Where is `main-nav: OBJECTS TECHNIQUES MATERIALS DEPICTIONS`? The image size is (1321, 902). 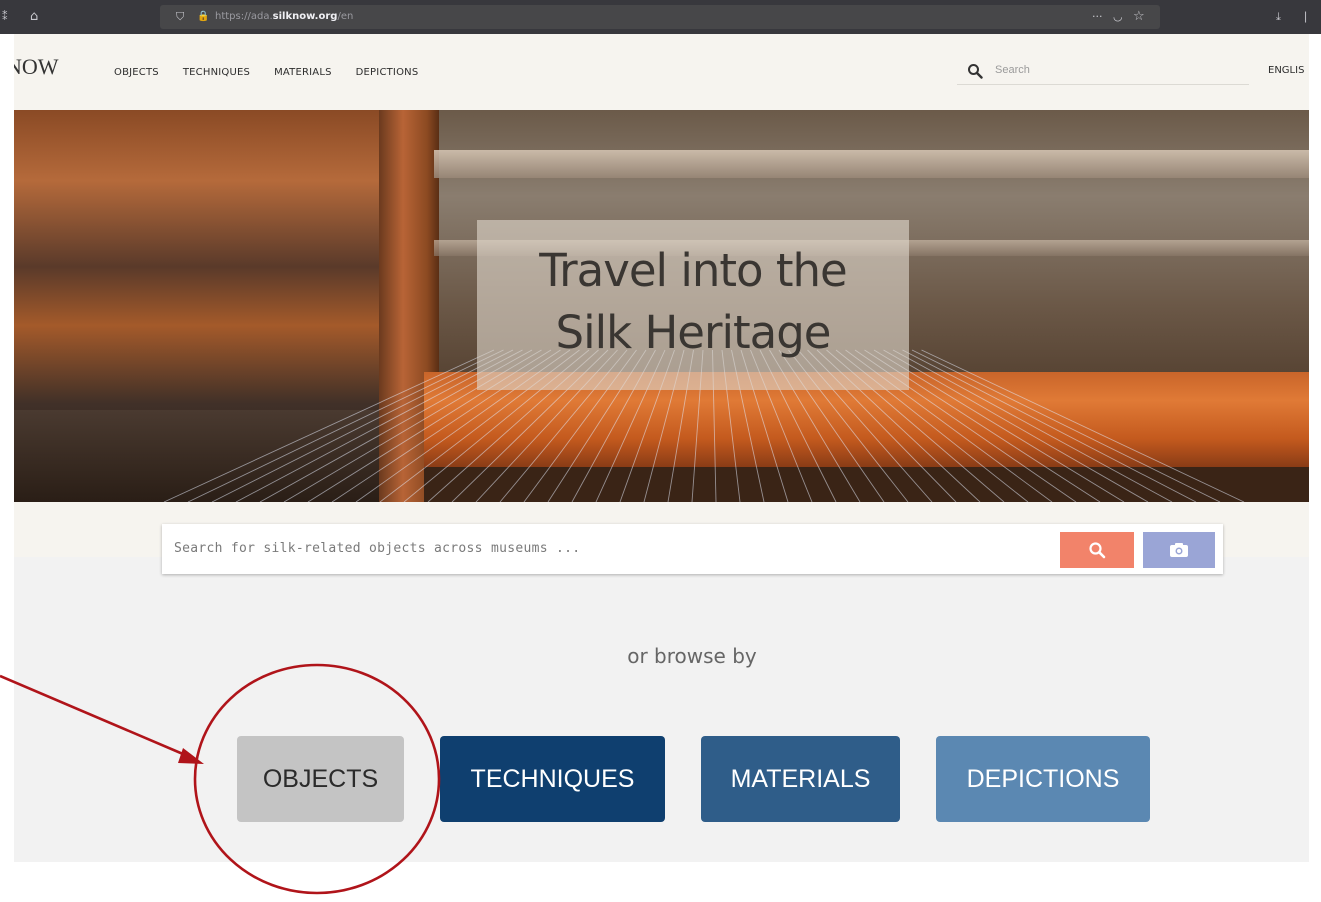 main-nav: OBJECTS TECHNIQUES MATERIALS DEPICTIONS is located at coordinates (278, 72).